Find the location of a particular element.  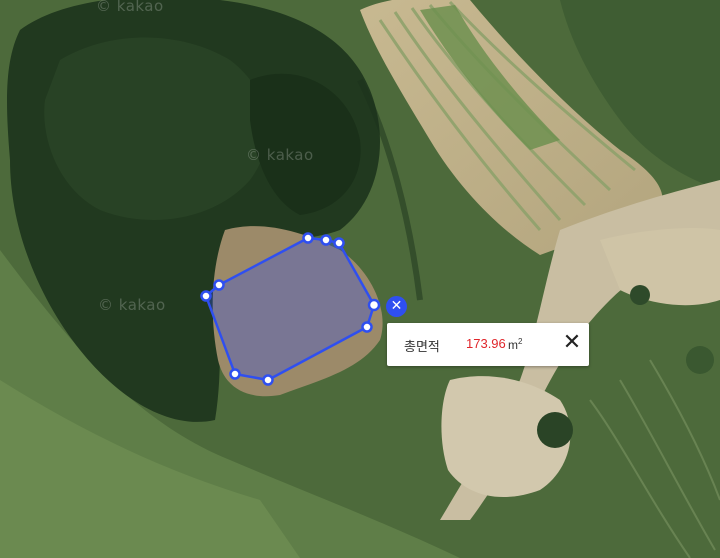

measured-area-polygon is located at coordinates (290, 309).